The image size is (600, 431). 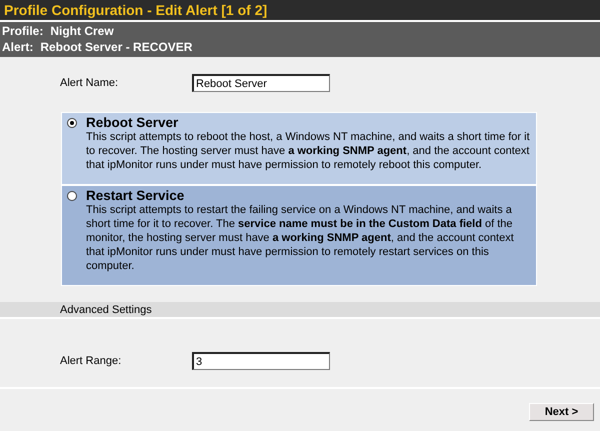 What do you see at coordinates (106, 310) in the screenshot?
I see `section-title: Advanced Settings` at bounding box center [106, 310].